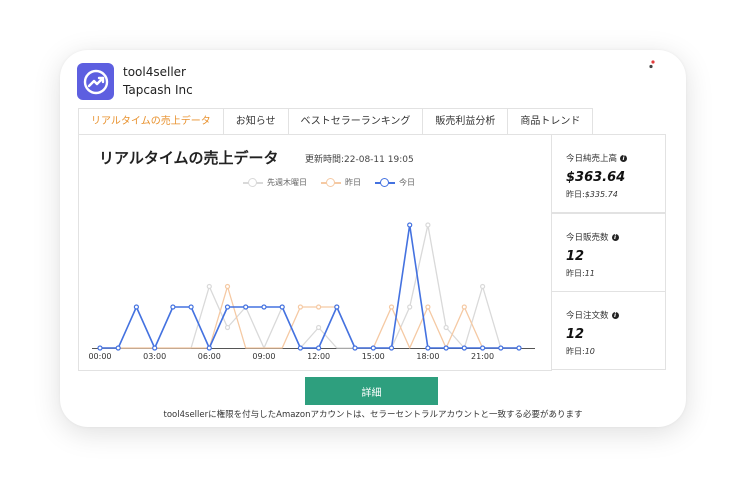 This screenshot has height=497, width=743. What do you see at coordinates (592, 159) in the screenshot?
I see `stat-label: 今日純売上高` at bounding box center [592, 159].